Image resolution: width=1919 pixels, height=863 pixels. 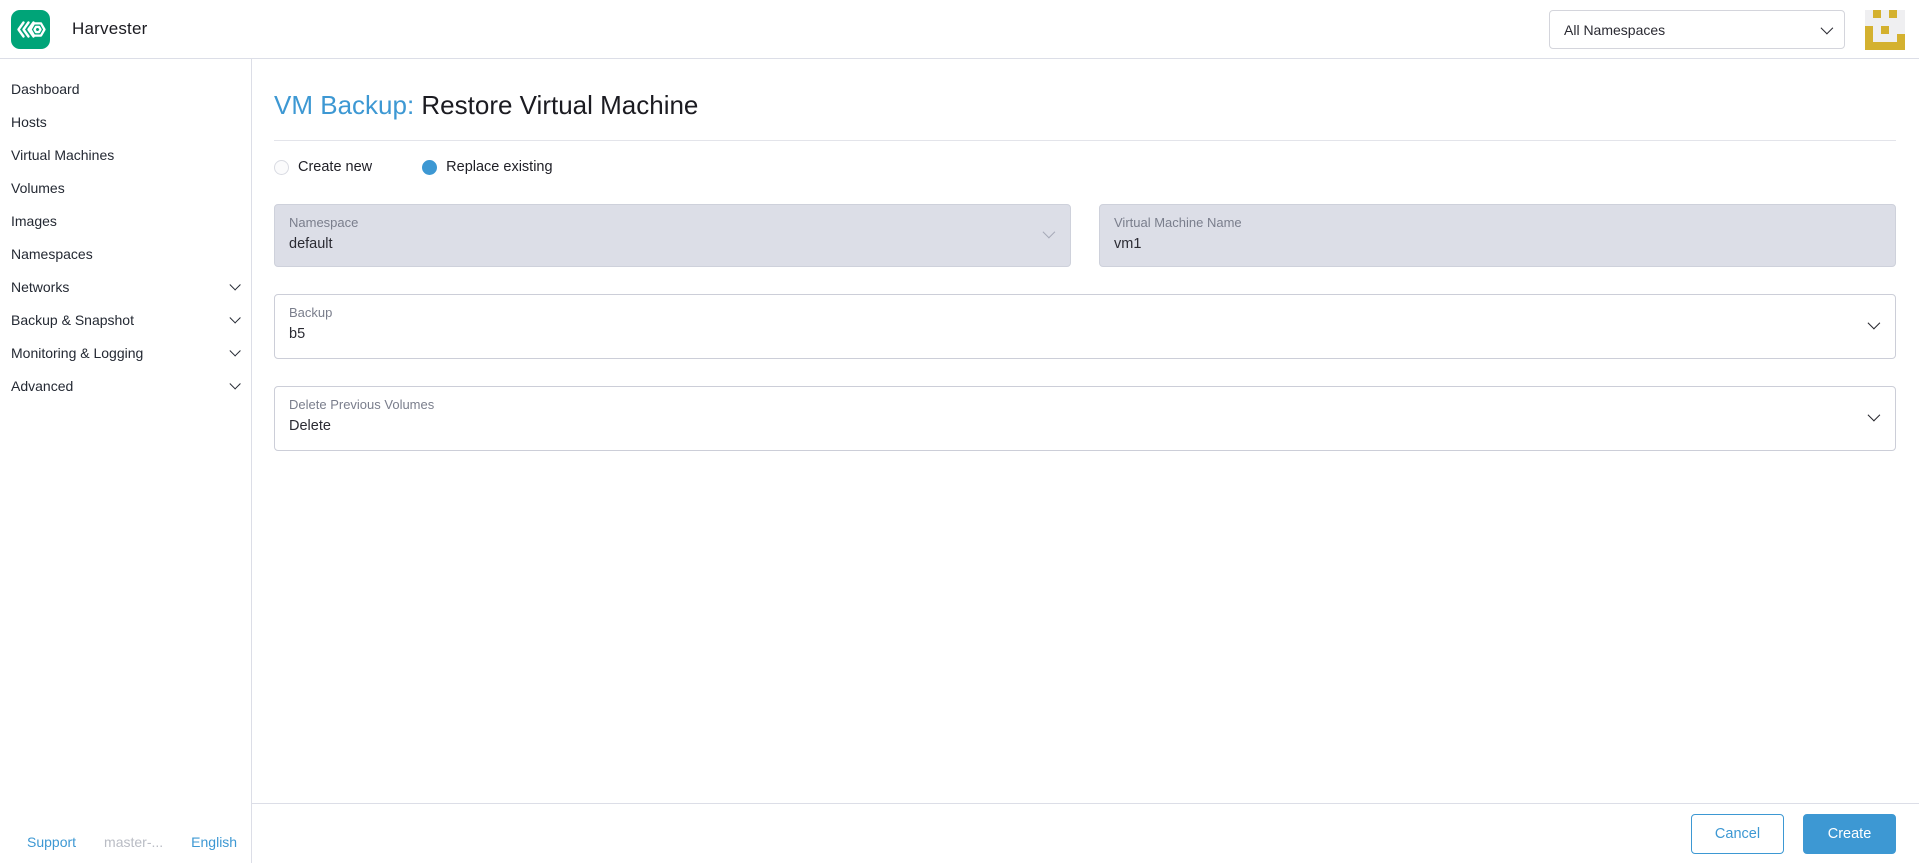 What do you see at coordinates (125, 88) in the screenshot?
I see `sidebar-item-dashboard: Dashboard` at bounding box center [125, 88].